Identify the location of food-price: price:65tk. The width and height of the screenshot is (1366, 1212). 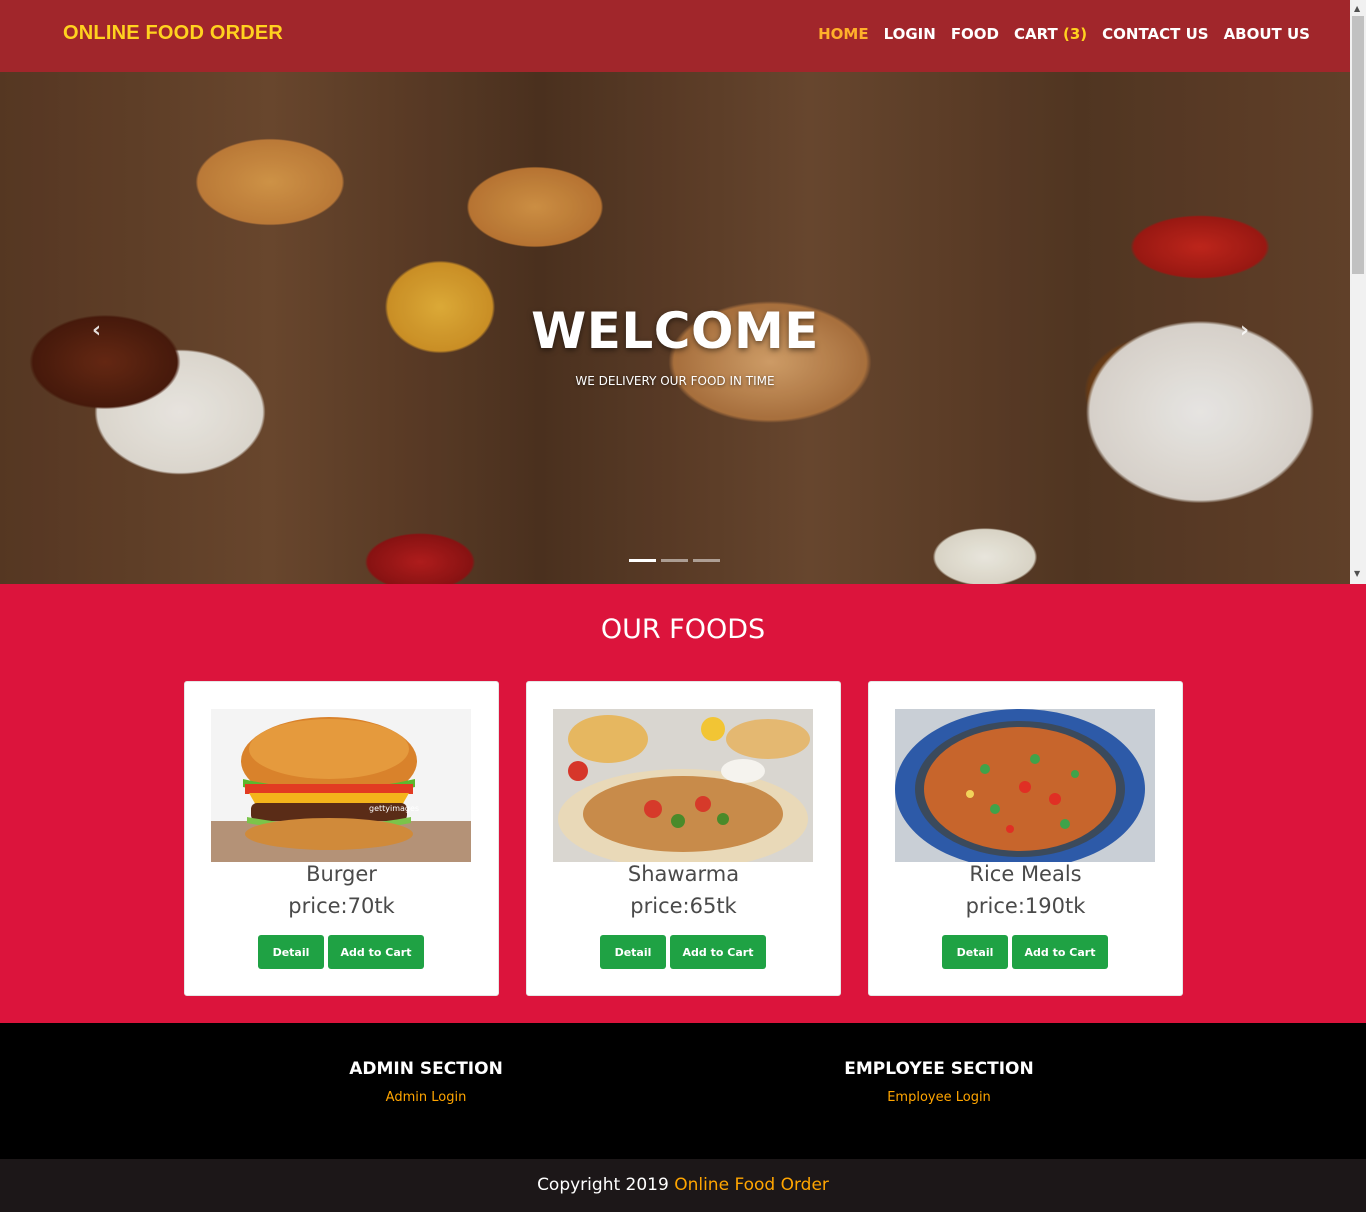
(683, 906).